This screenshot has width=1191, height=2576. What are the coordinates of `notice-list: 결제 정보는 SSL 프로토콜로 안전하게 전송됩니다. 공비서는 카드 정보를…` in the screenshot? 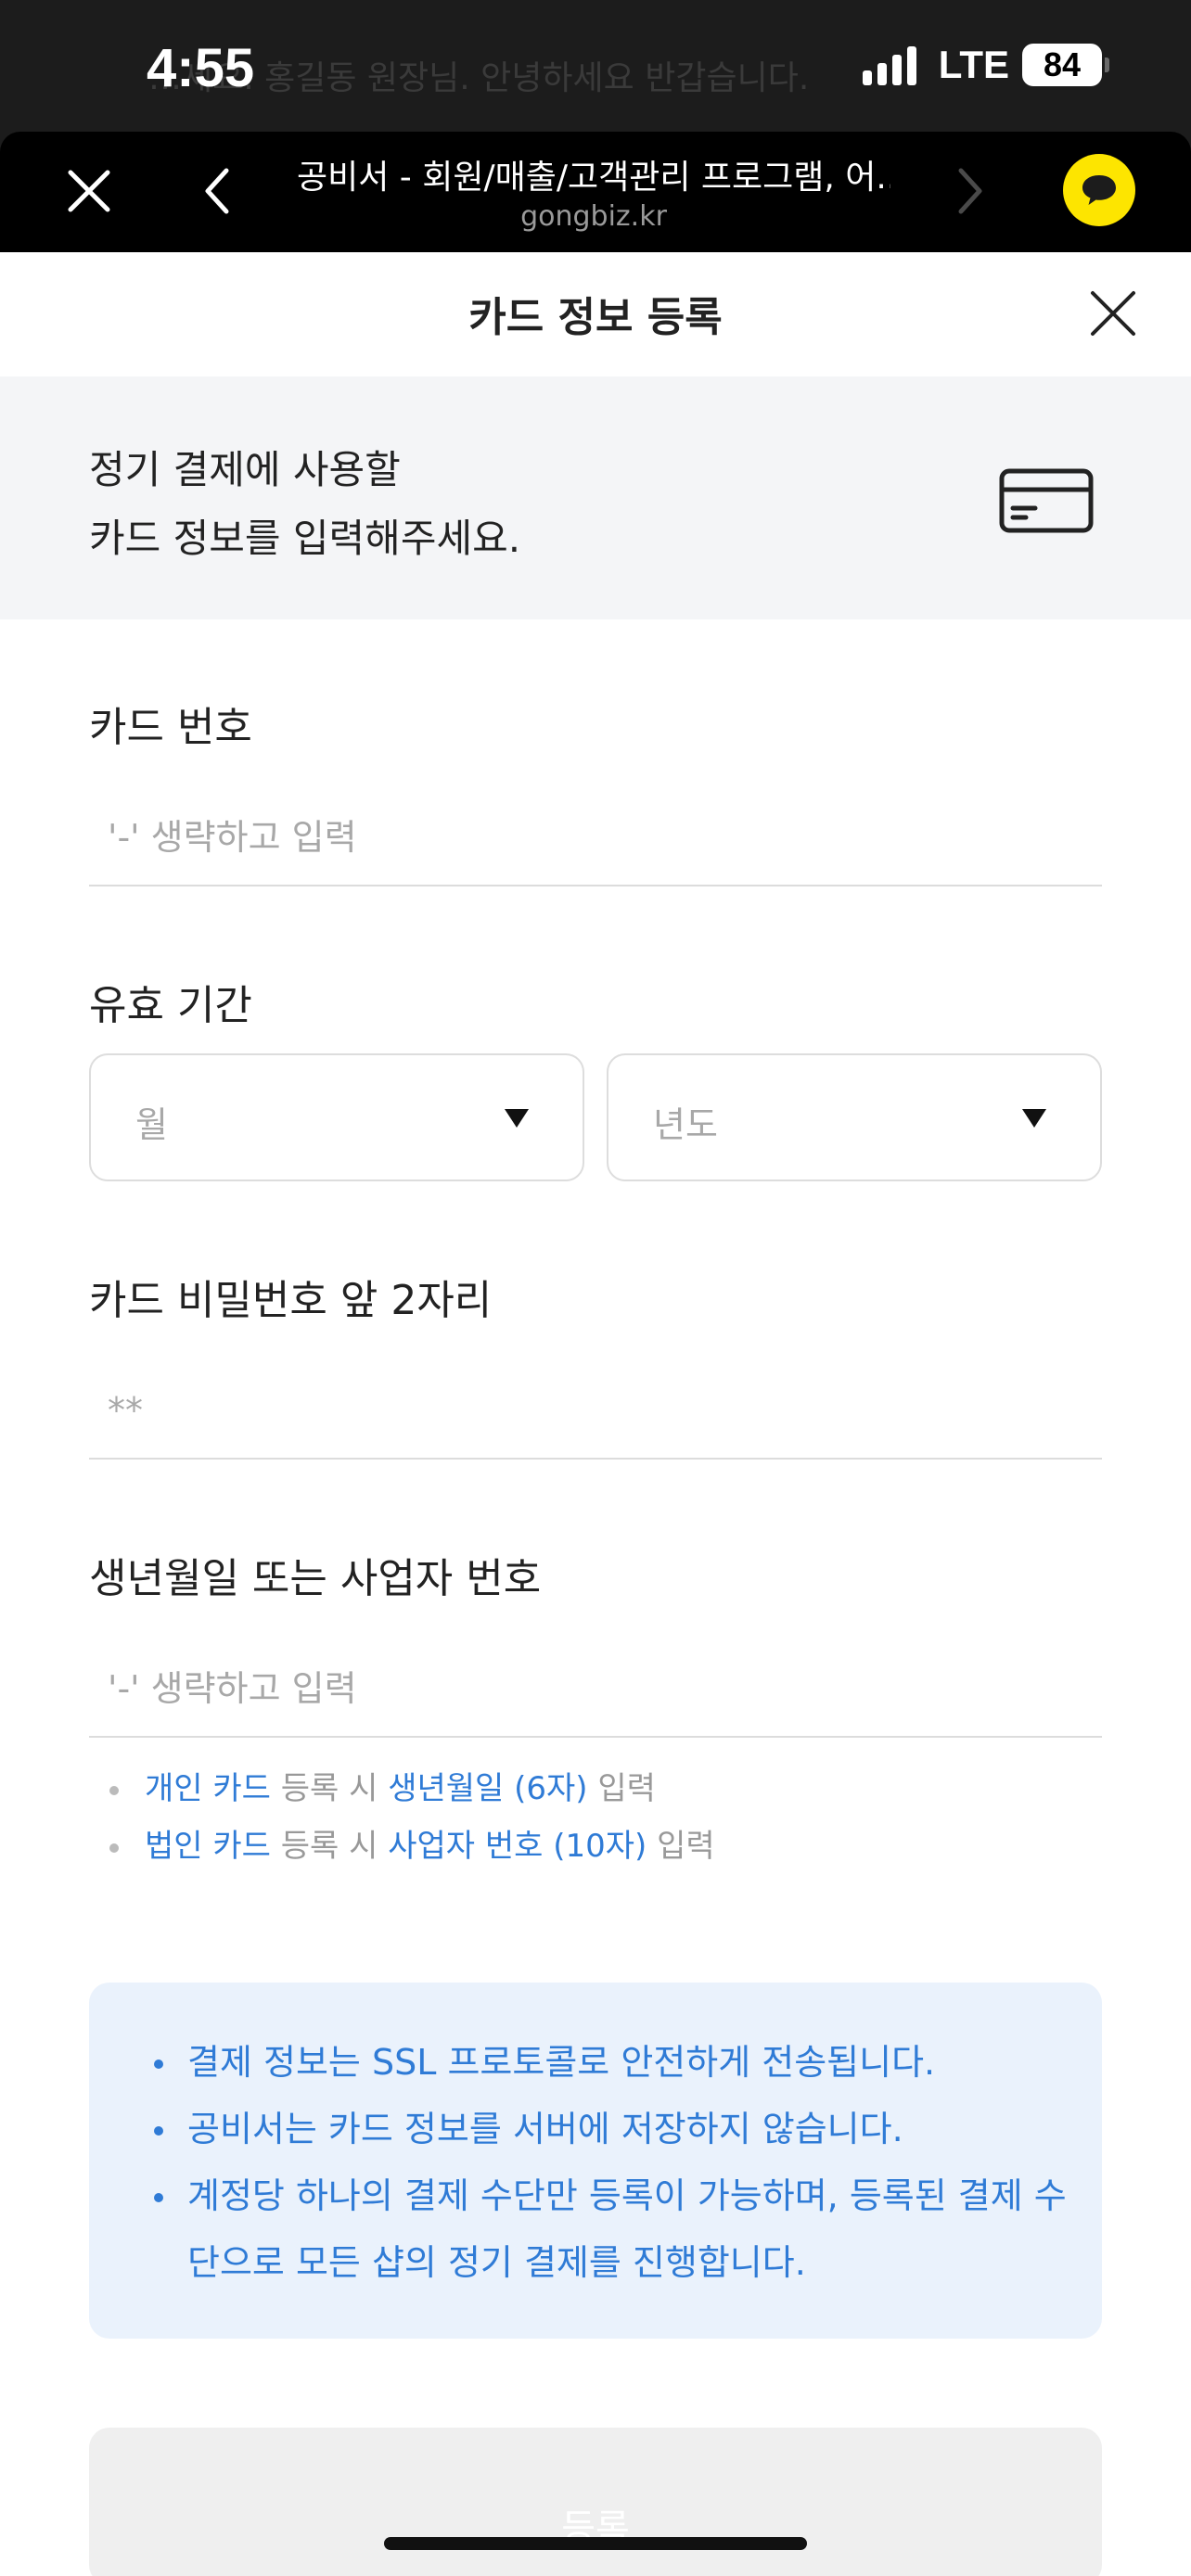 It's located at (618, 2163).